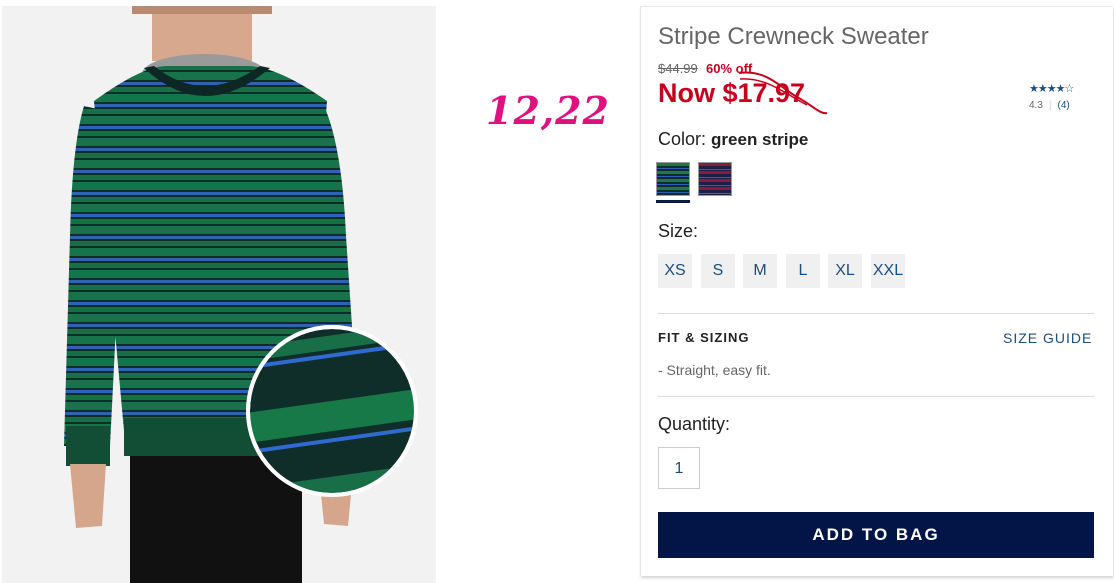 Image resolution: width=1114 pixels, height=583 pixels. What do you see at coordinates (694, 424) in the screenshot?
I see `quantity-label: Quantity:` at bounding box center [694, 424].